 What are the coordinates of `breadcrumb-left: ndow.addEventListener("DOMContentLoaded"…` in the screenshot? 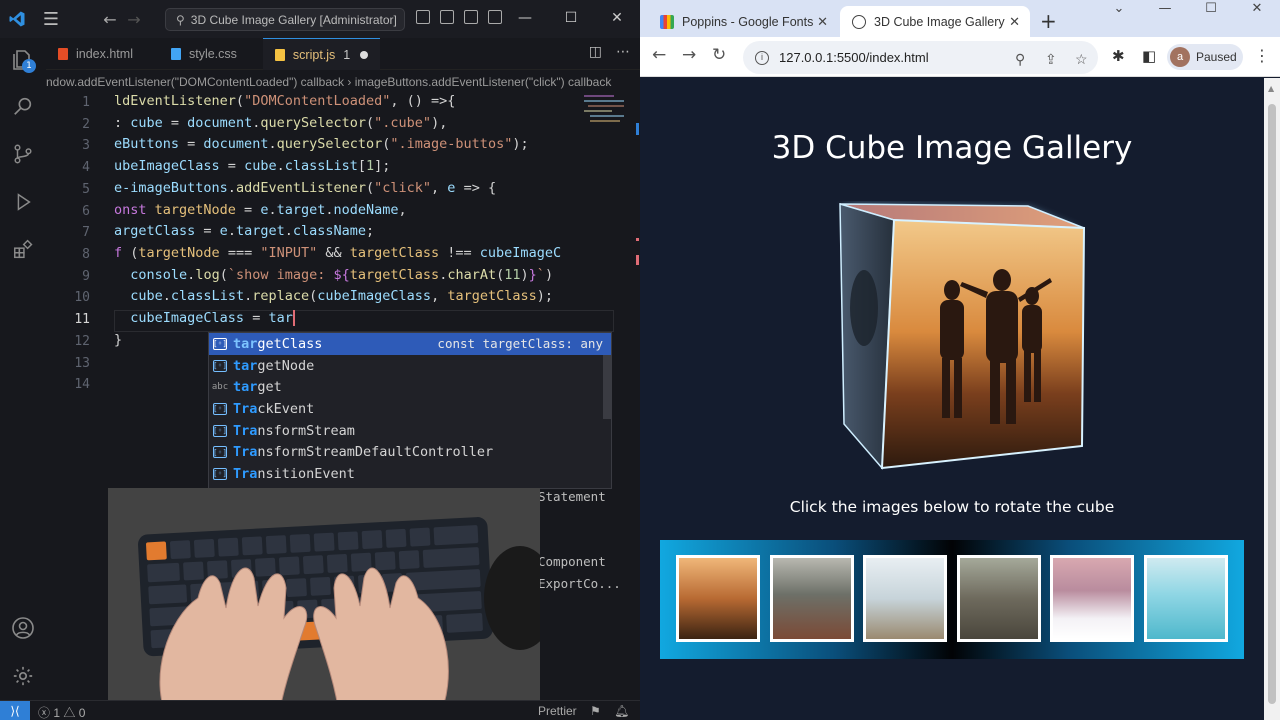 It's located at (195, 82).